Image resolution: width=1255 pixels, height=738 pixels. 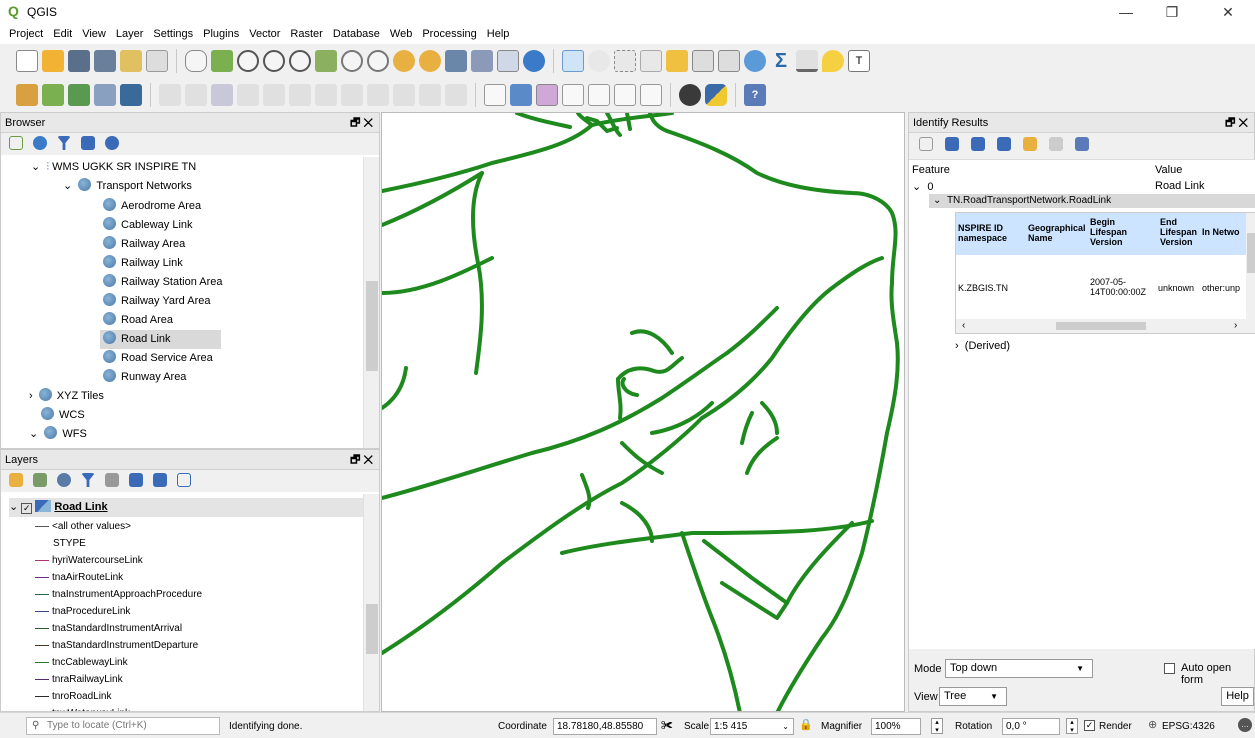 What do you see at coordinates (131, 61) in the screenshot?
I see `new-print-layout-icon` at bounding box center [131, 61].